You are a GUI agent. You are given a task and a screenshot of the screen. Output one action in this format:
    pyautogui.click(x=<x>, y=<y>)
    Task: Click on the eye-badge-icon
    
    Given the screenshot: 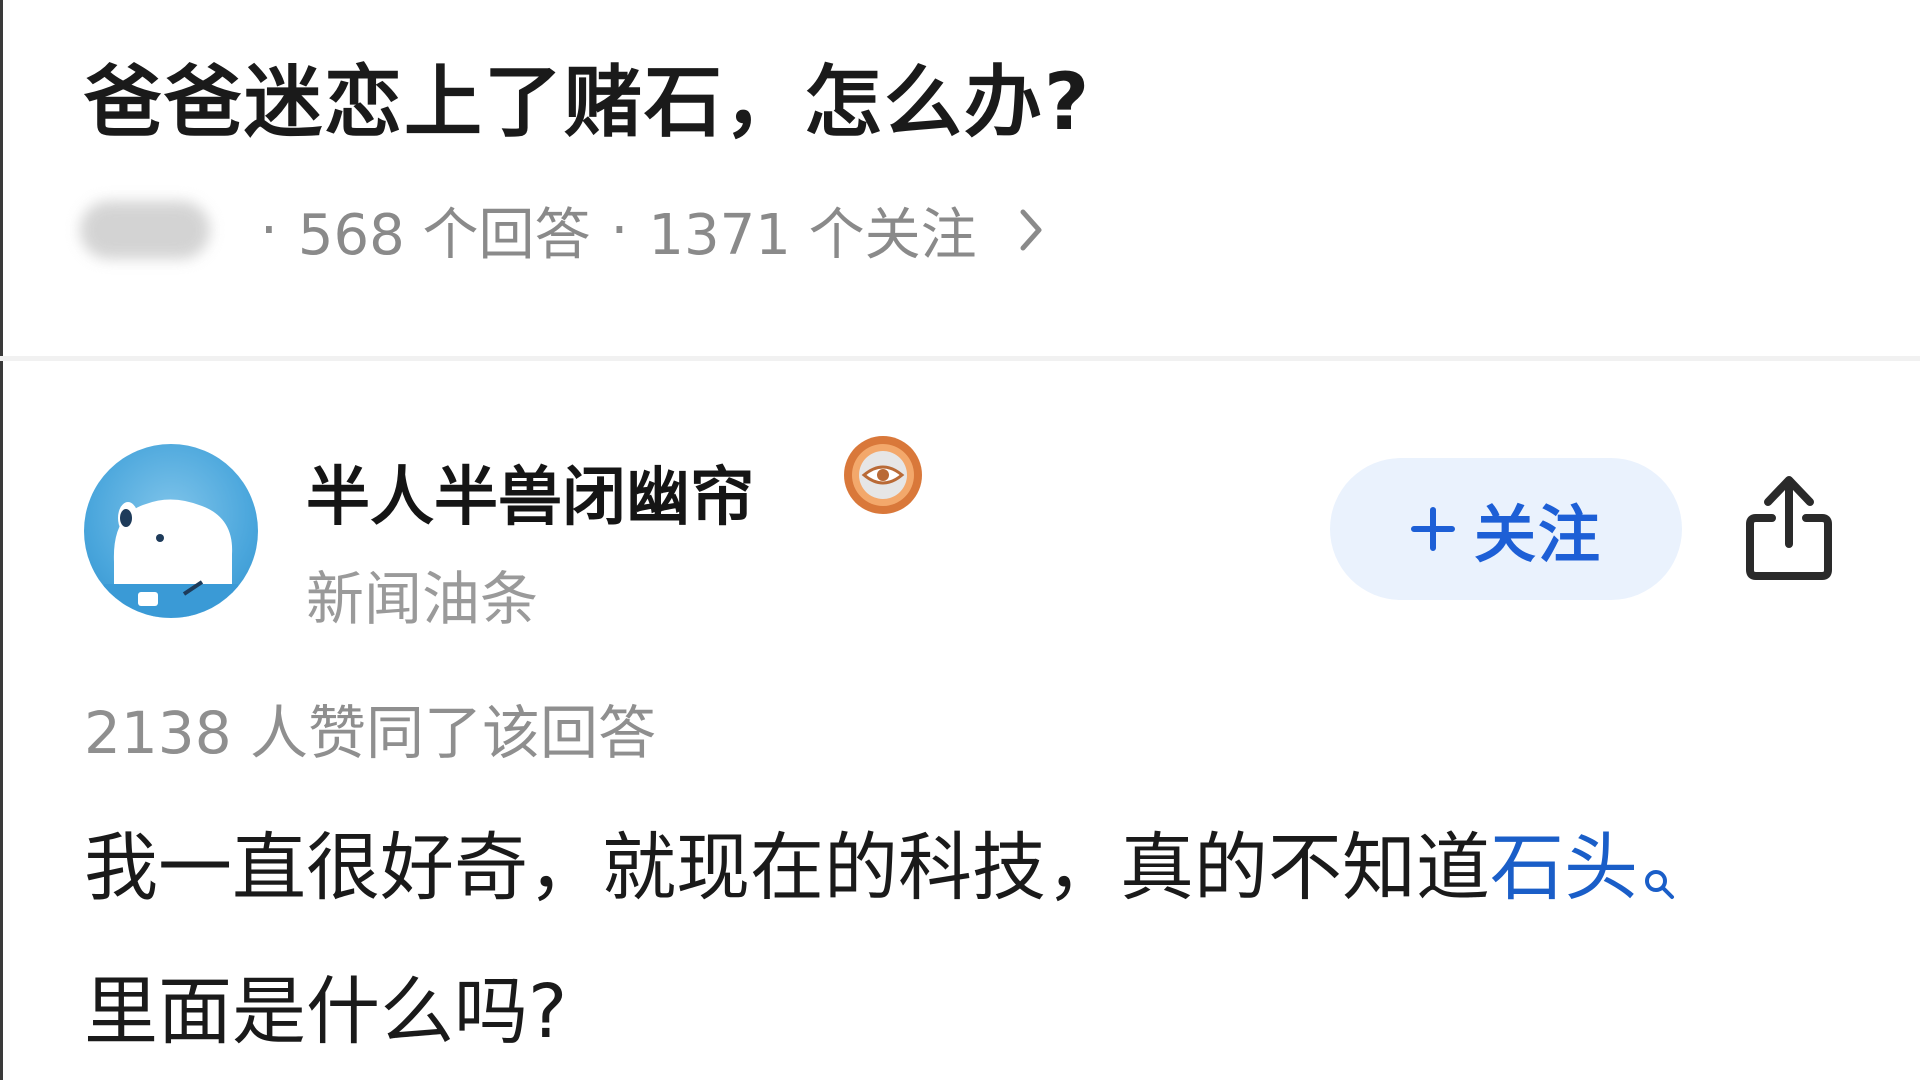 What is the action you would take?
    pyautogui.click(x=883, y=475)
    